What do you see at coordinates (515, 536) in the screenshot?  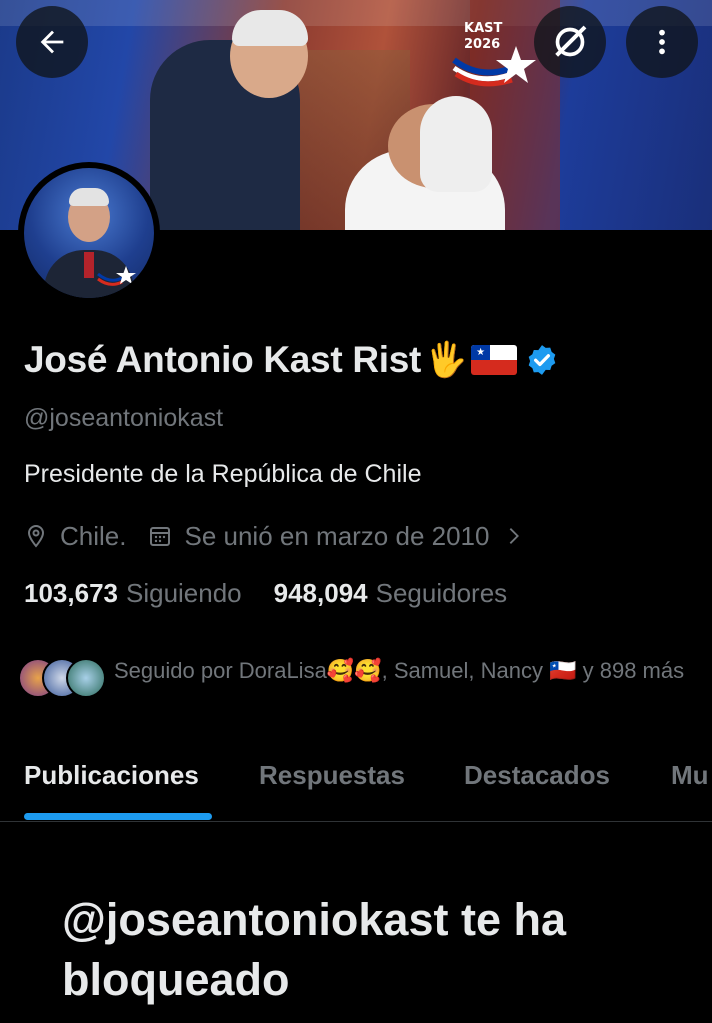 I see `chevron-right-icon` at bounding box center [515, 536].